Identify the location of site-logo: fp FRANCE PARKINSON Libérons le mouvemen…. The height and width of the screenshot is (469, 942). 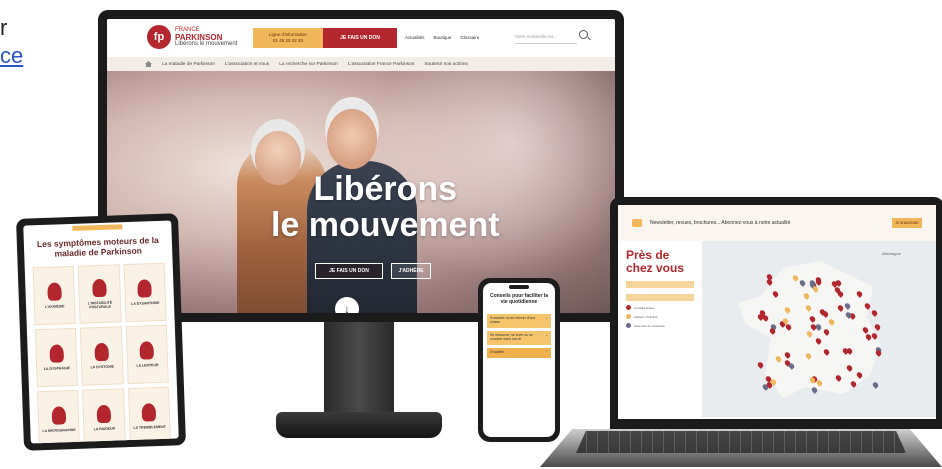
(192, 37).